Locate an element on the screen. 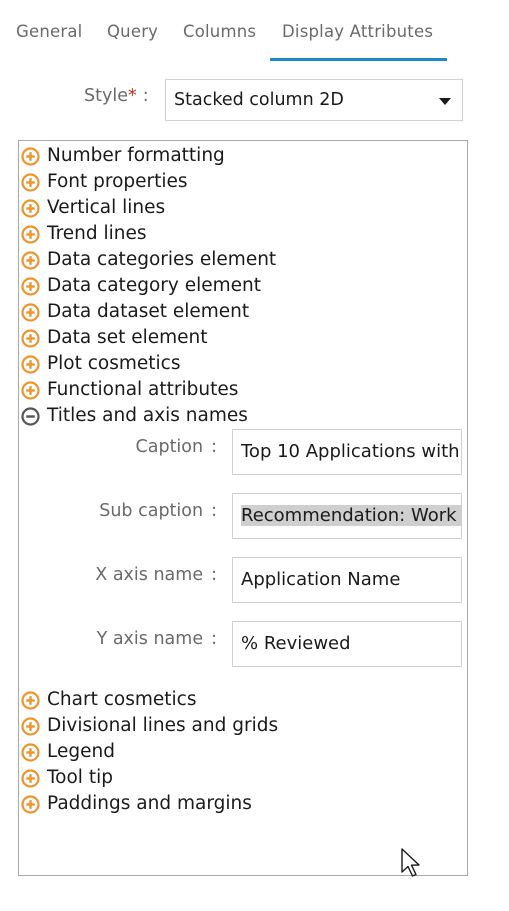 This screenshot has height=911, width=509. style-label-text: Style is located at coordinates (106, 96).